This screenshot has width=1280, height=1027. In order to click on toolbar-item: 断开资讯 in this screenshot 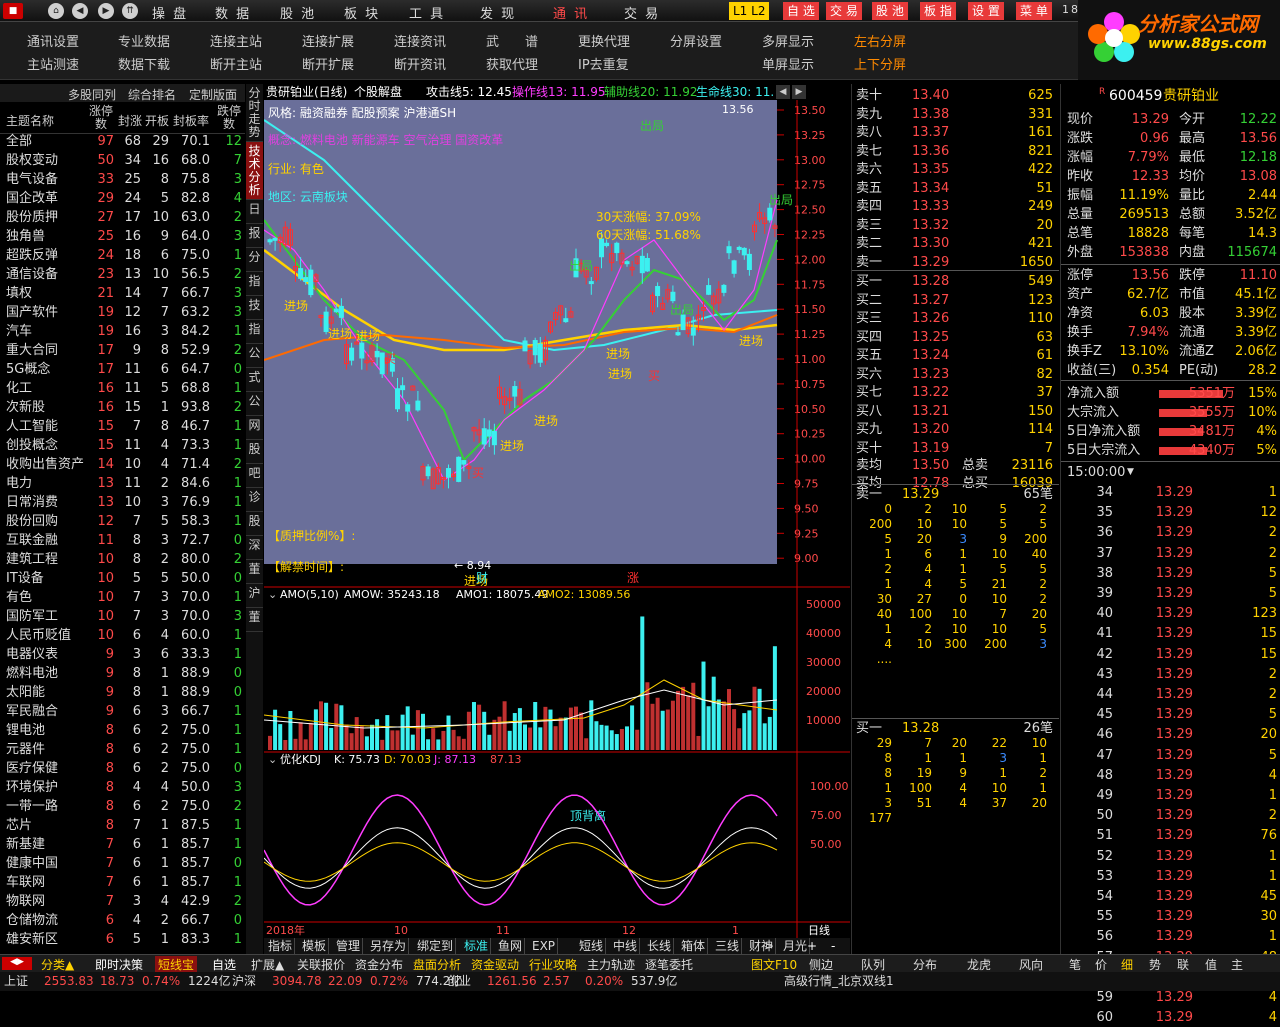, I will do `click(420, 63)`.